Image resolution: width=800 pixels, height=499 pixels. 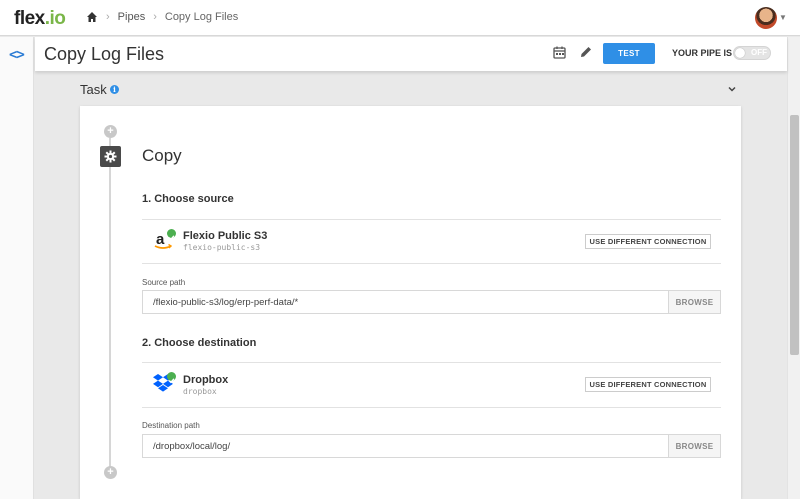 I want to click on destination-connection-id: dropbox, so click(x=200, y=391).